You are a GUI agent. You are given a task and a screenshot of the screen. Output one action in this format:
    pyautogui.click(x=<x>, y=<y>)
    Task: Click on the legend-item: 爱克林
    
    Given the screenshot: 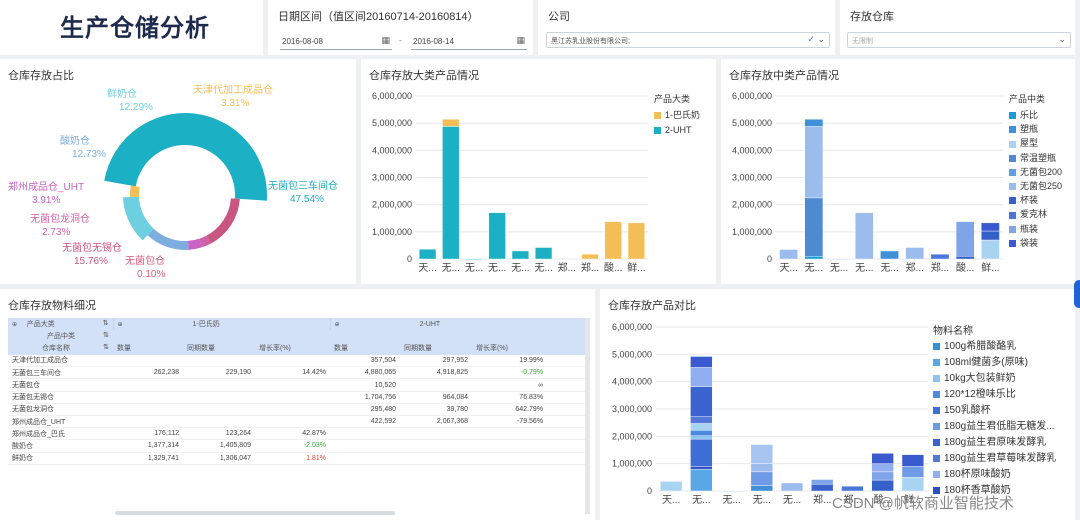 What is the action you would take?
    pyautogui.click(x=1035, y=214)
    